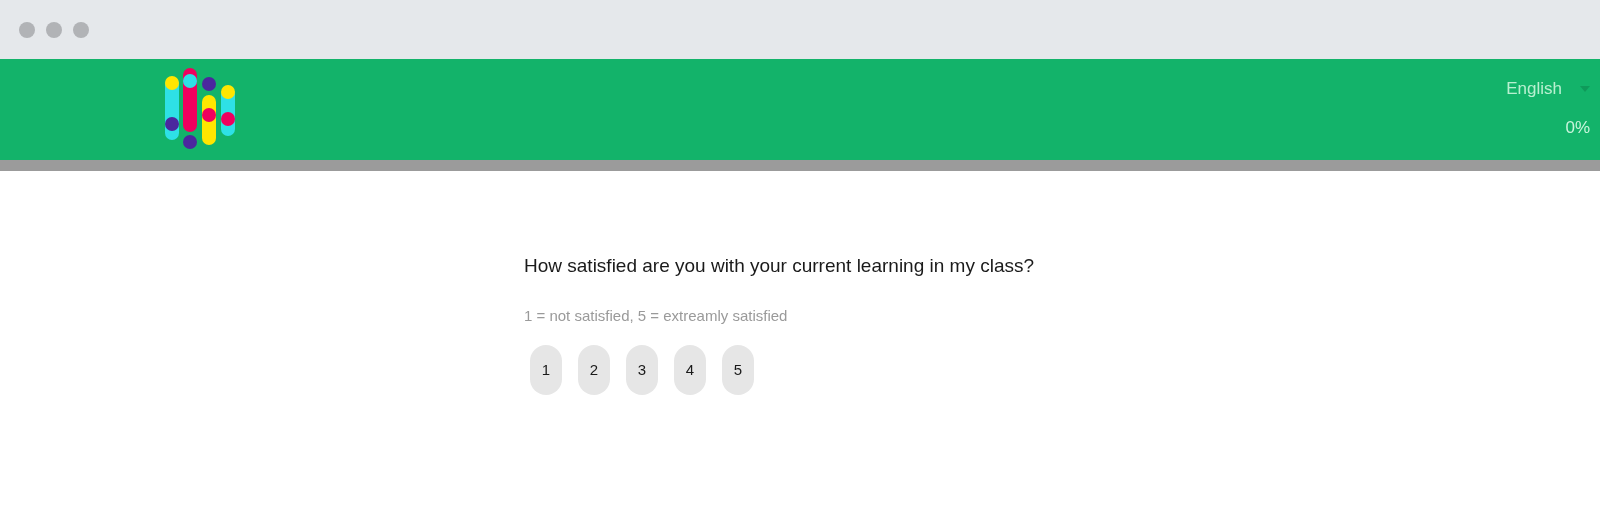  What do you see at coordinates (656, 315) in the screenshot?
I see `hint-text: 1 = not satisfied, 5 = extreamly satisfied` at bounding box center [656, 315].